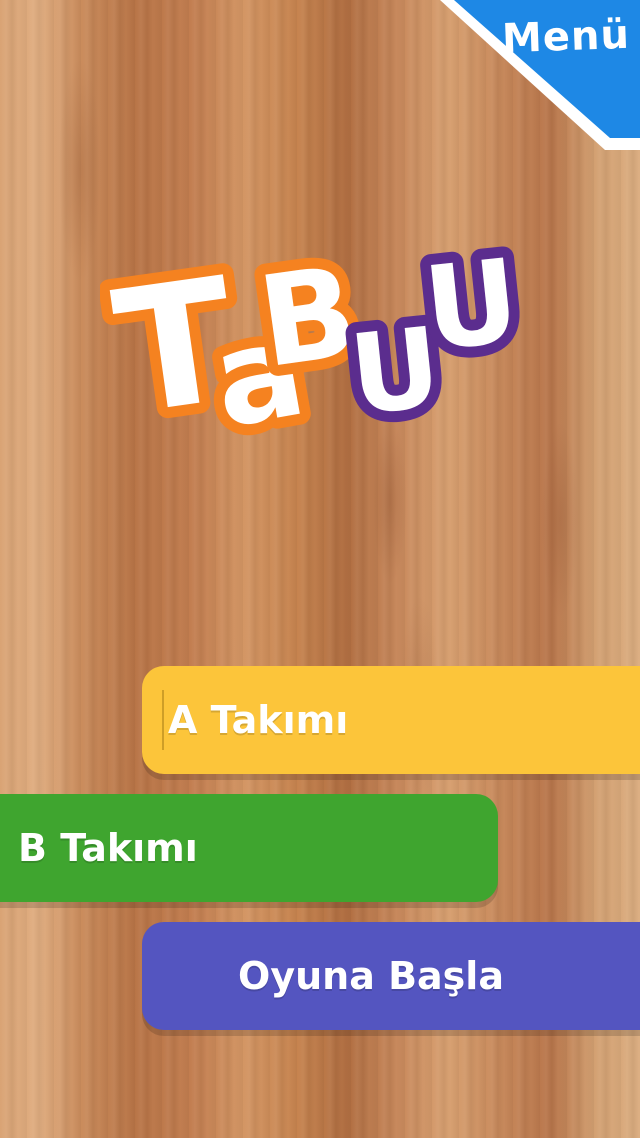 This screenshot has width=640, height=1138. I want to click on team-a-button: A Takımı, so click(391, 720).